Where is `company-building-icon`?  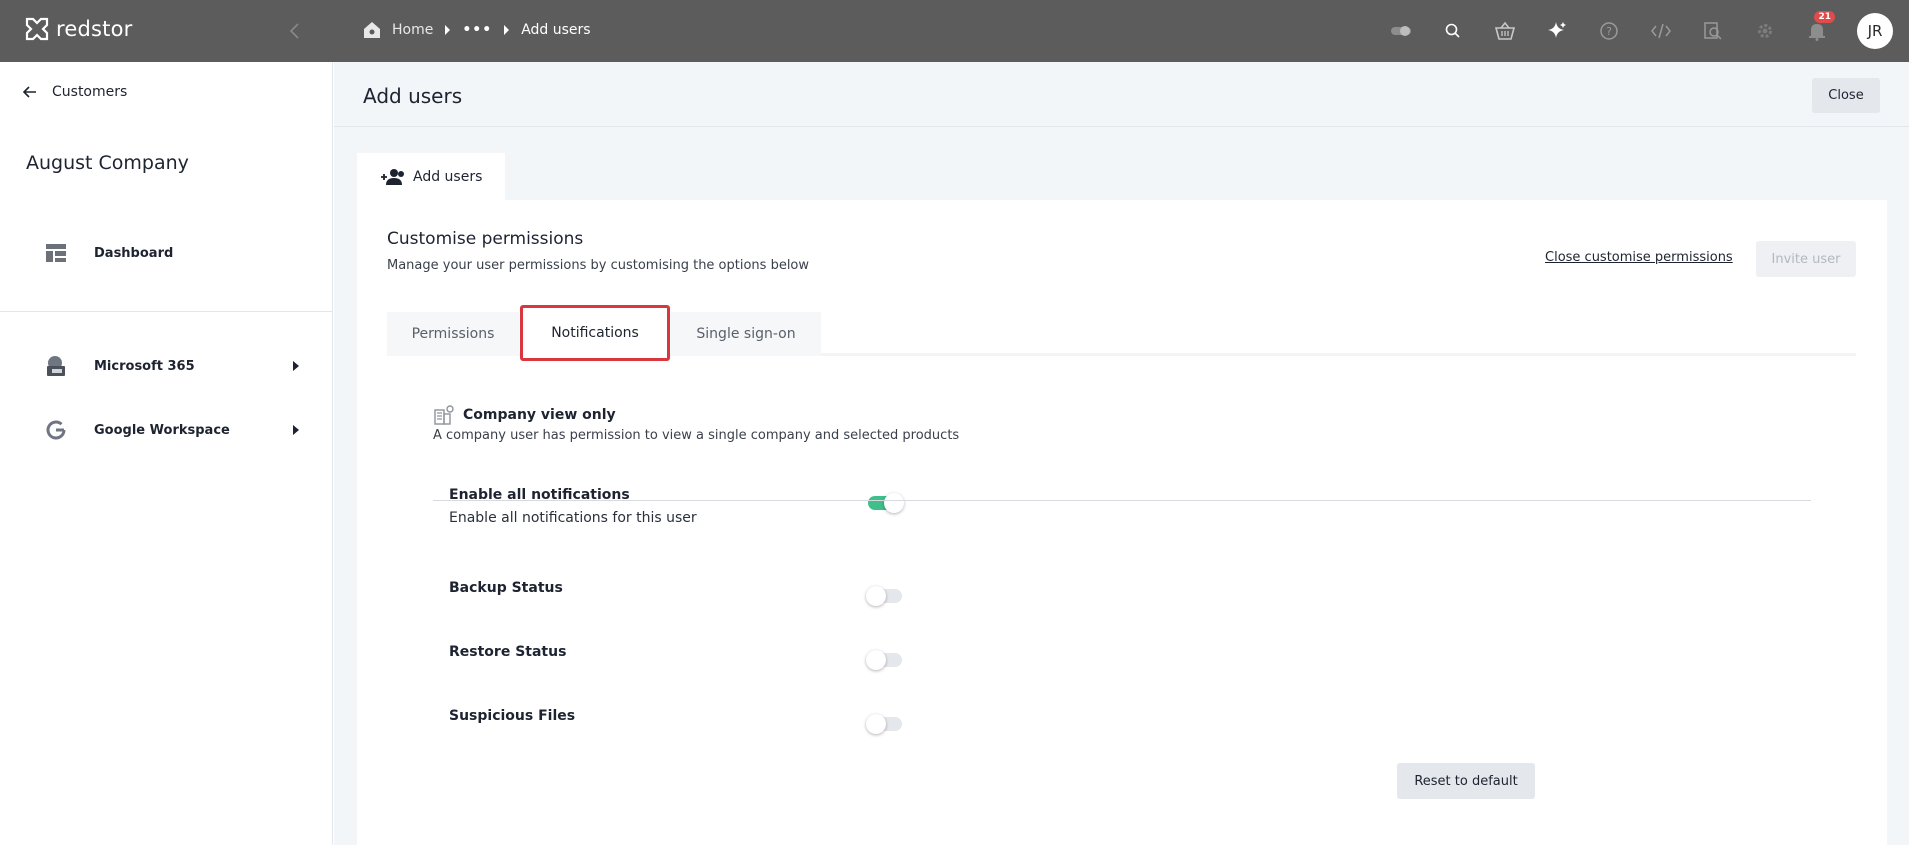 company-building-icon is located at coordinates (444, 415).